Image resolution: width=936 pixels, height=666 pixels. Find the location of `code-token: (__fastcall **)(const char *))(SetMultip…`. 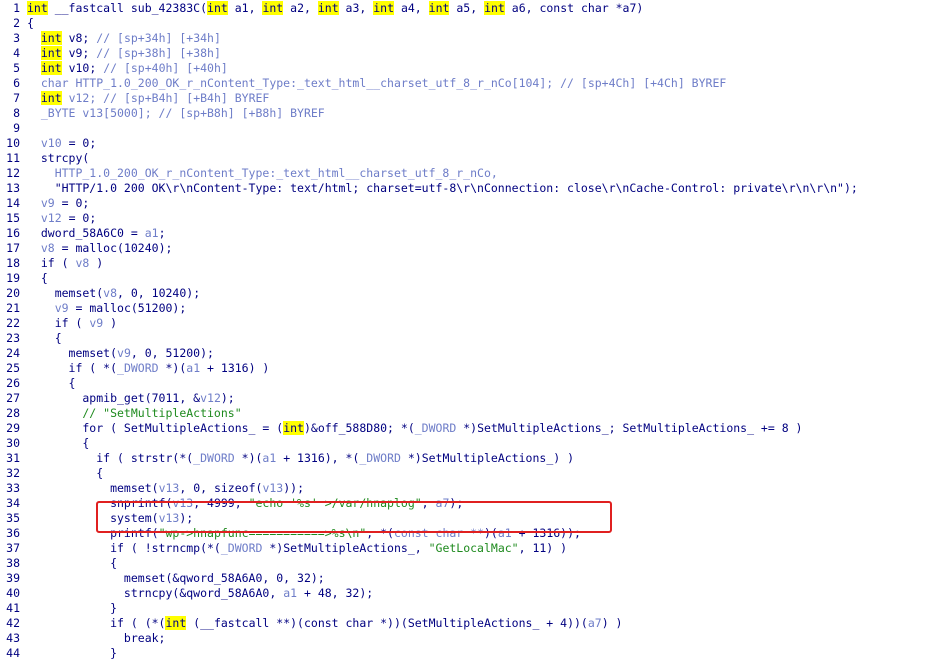

code-token: (__fastcall **)(const char *))(SetMultip… is located at coordinates (387, 623).